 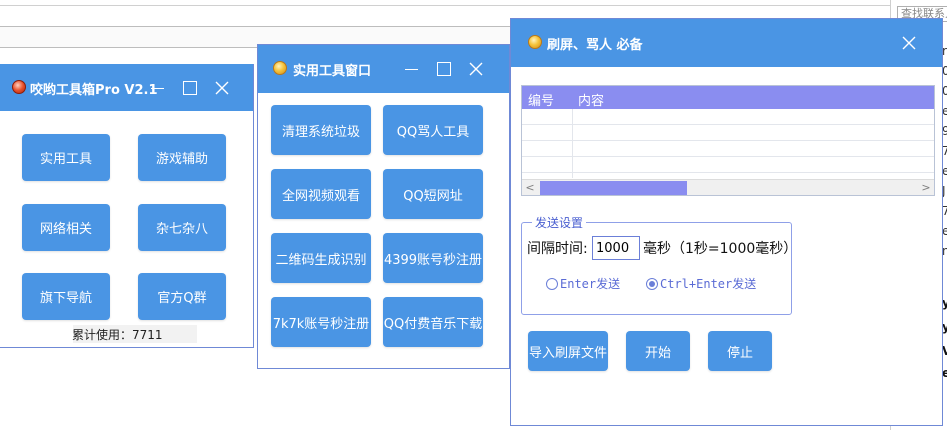 What do you see at coordinates (147, 335) in the screenshot?
I see `usage-count: 7711` at bounding box center [147, 335].